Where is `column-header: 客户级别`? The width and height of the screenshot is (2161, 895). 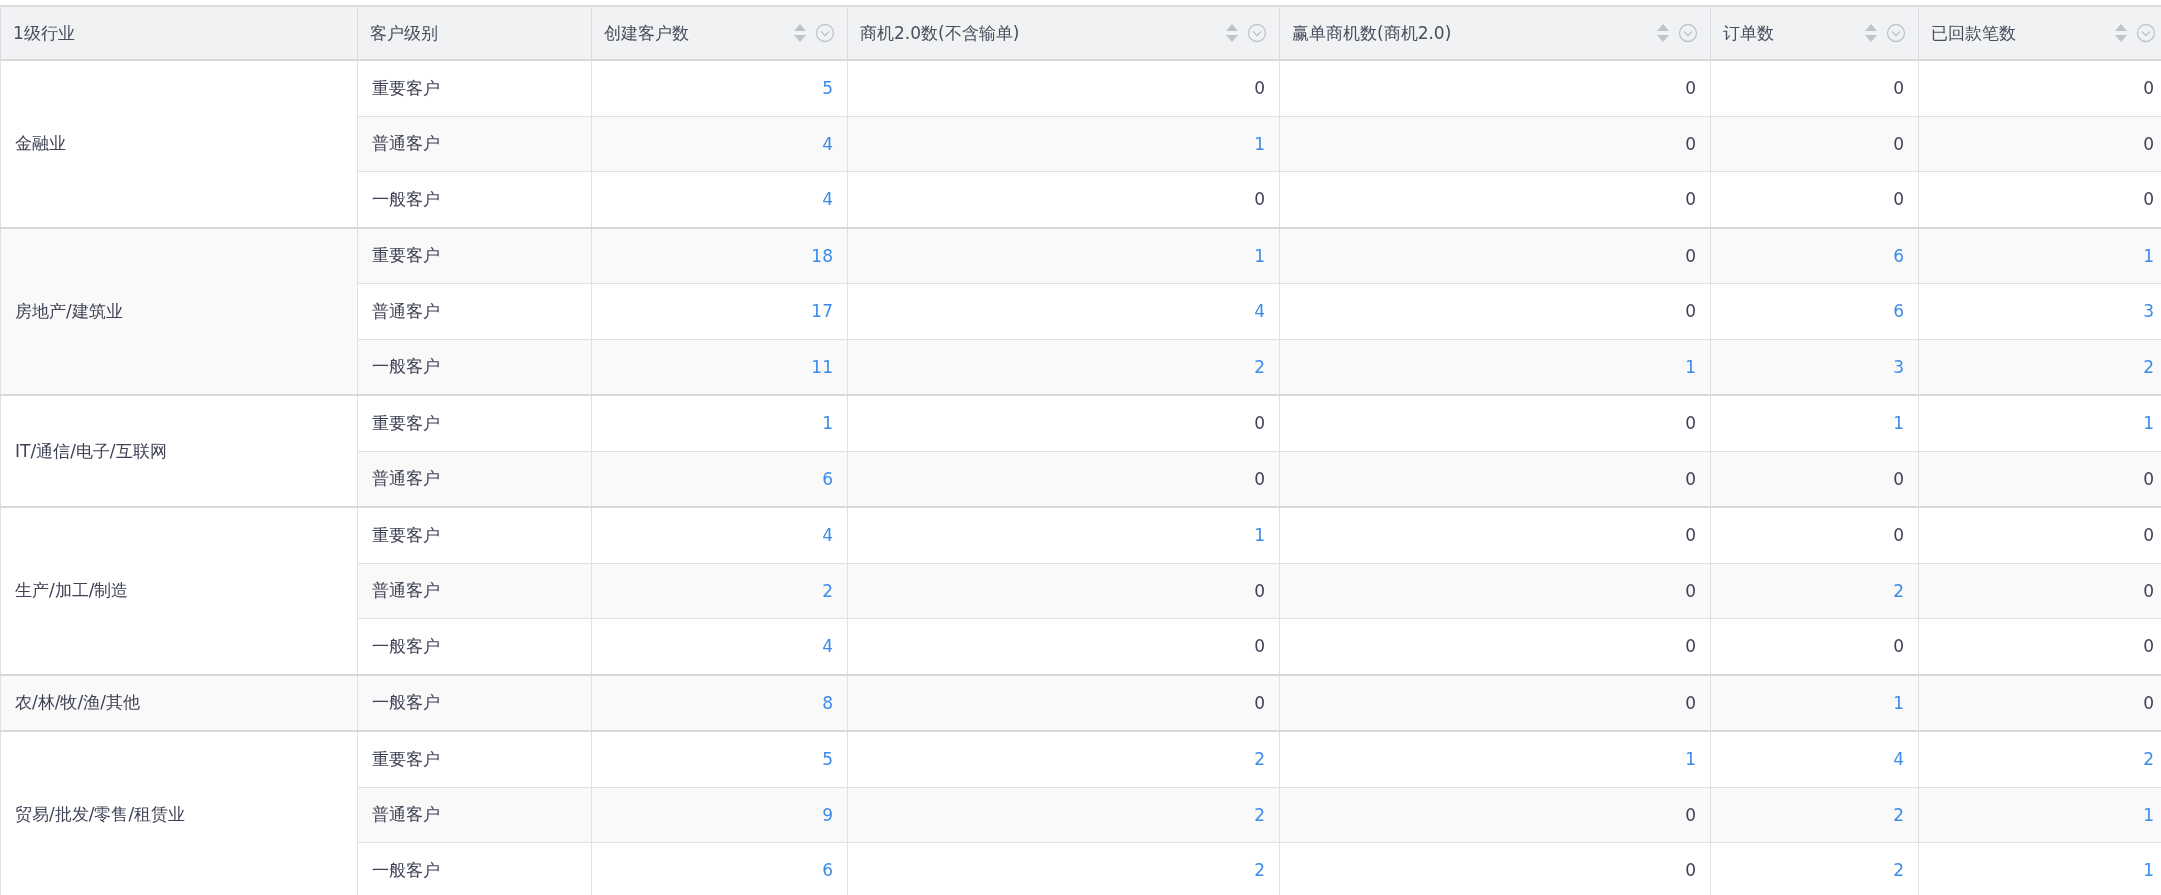 column-header: 客户级别 is located at coordinates (474, 33).